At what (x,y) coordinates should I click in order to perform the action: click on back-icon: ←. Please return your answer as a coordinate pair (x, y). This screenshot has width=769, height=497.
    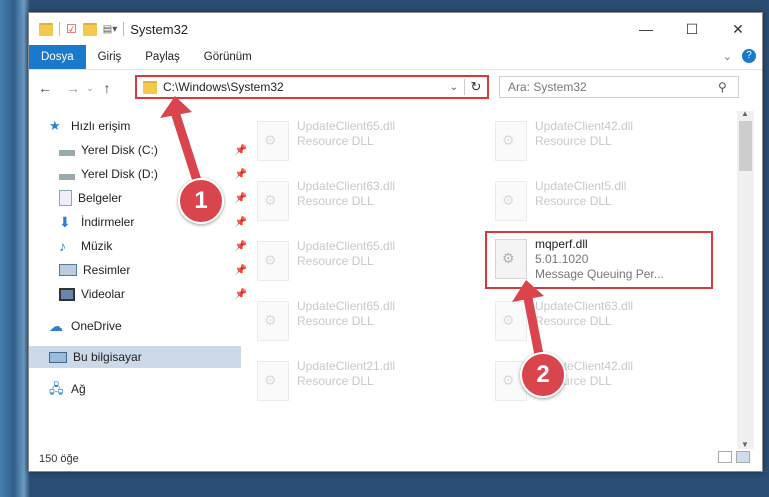
    Looking at the image, I should click on (45, 88).